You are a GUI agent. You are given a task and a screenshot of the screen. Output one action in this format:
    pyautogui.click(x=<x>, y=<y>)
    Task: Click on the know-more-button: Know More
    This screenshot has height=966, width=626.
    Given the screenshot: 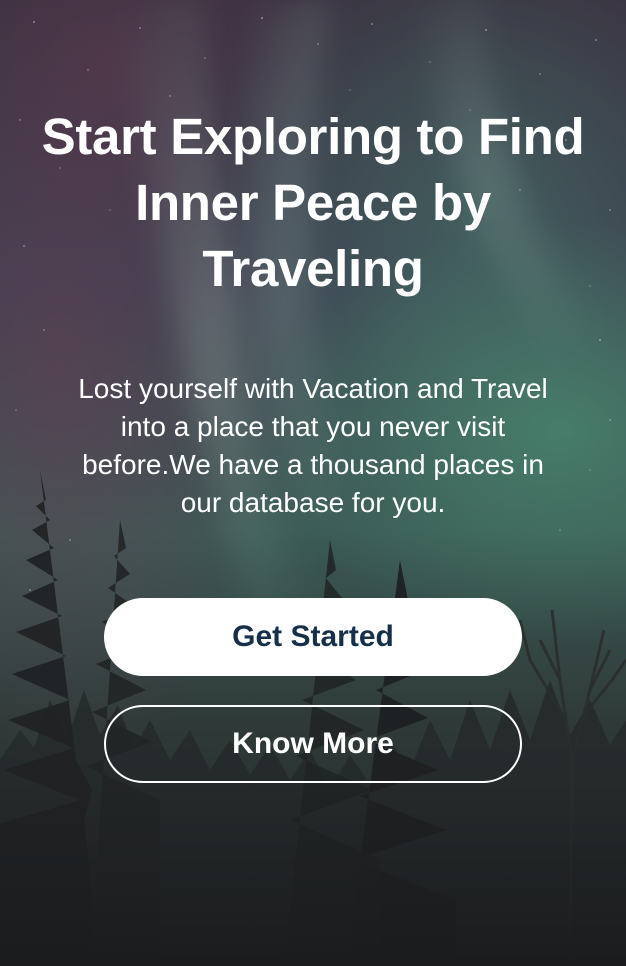 What is the action you would take?
    pyautogui.click(x=313, y=744)
    